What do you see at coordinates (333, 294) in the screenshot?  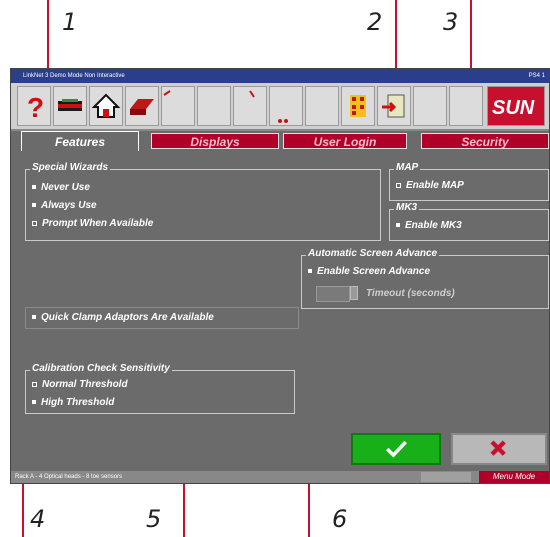 I see `timeout-input` at bounding box center [333, 294].